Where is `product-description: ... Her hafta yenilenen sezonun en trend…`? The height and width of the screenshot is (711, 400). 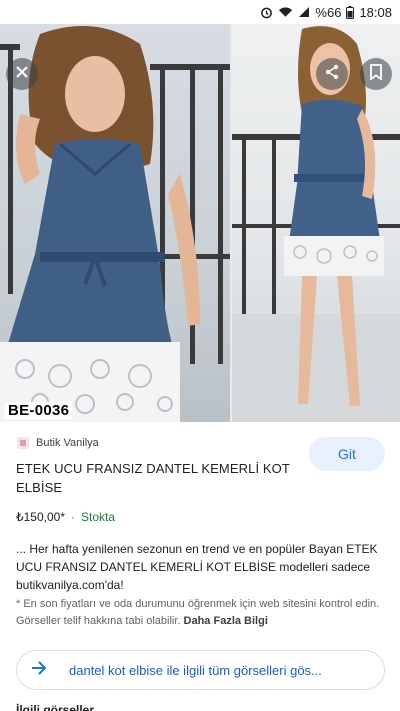 product-description: ... Her hafta yenilenen sezonun en trend… is located at coordinates (197, 567).